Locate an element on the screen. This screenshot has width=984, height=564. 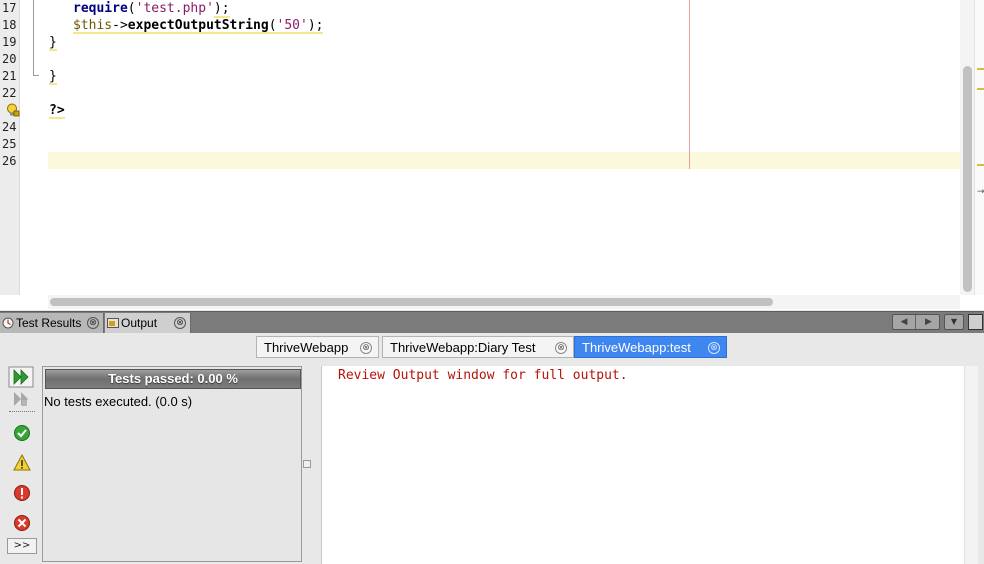
session-tab: ThriveWebapp:Diary Test ⊗ is located at coordinates (478, 347).